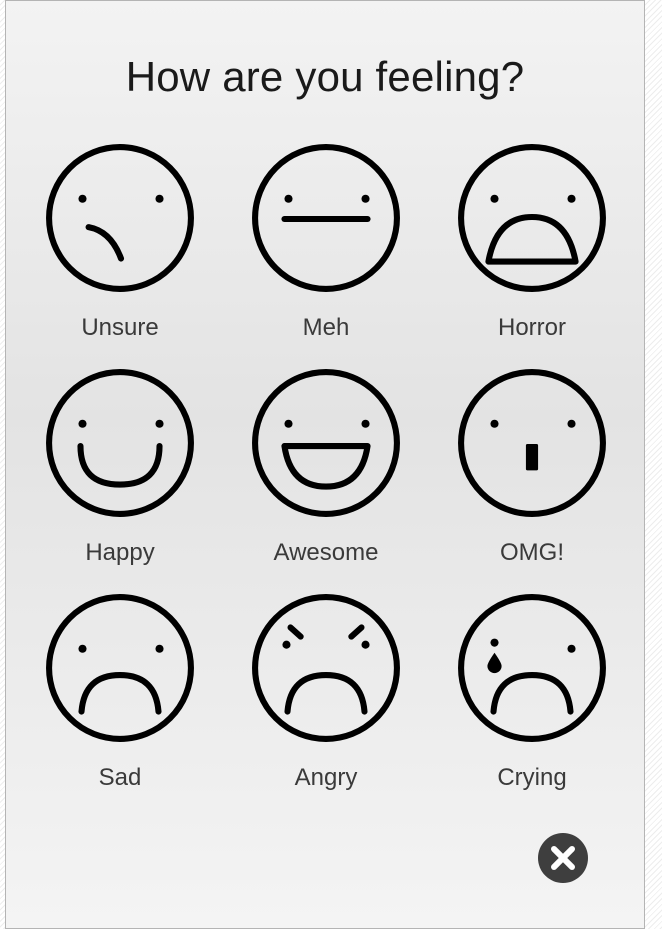 The width and height of the screenshot is (662, 929). I want to click on mood-label: Unsure, so click(120, 327).